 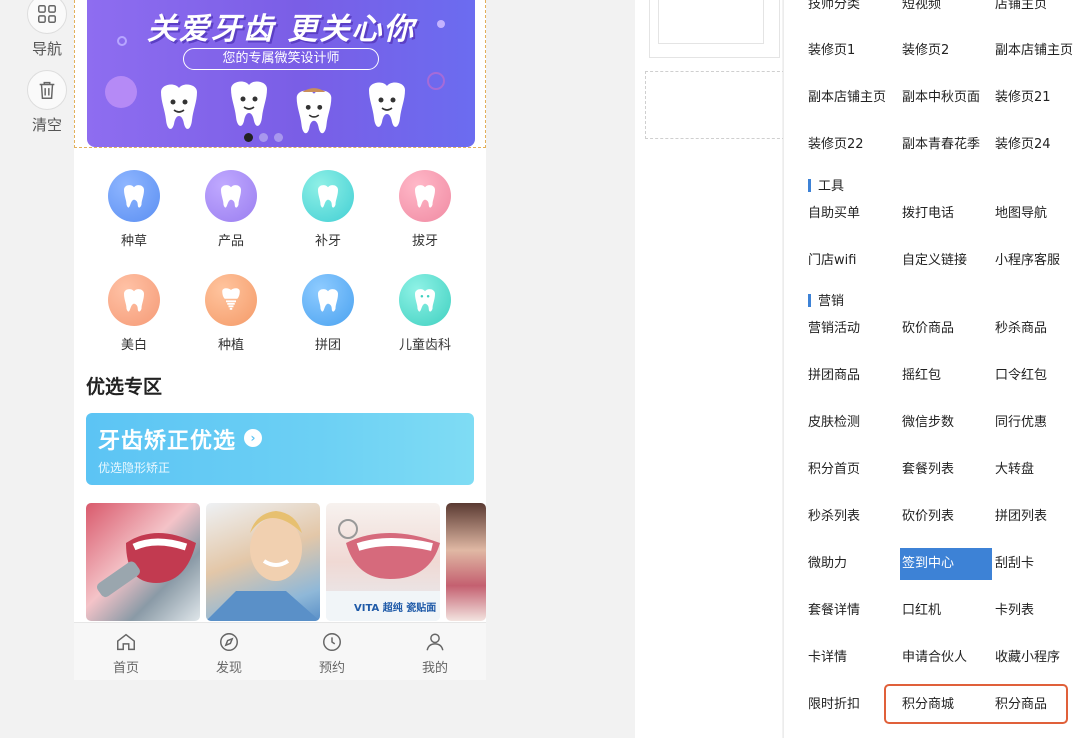 What do you see at coordinates (831, 611) in the screenshot?
I see `panel-item: 套餐详情` at bounding box center [831, 611].